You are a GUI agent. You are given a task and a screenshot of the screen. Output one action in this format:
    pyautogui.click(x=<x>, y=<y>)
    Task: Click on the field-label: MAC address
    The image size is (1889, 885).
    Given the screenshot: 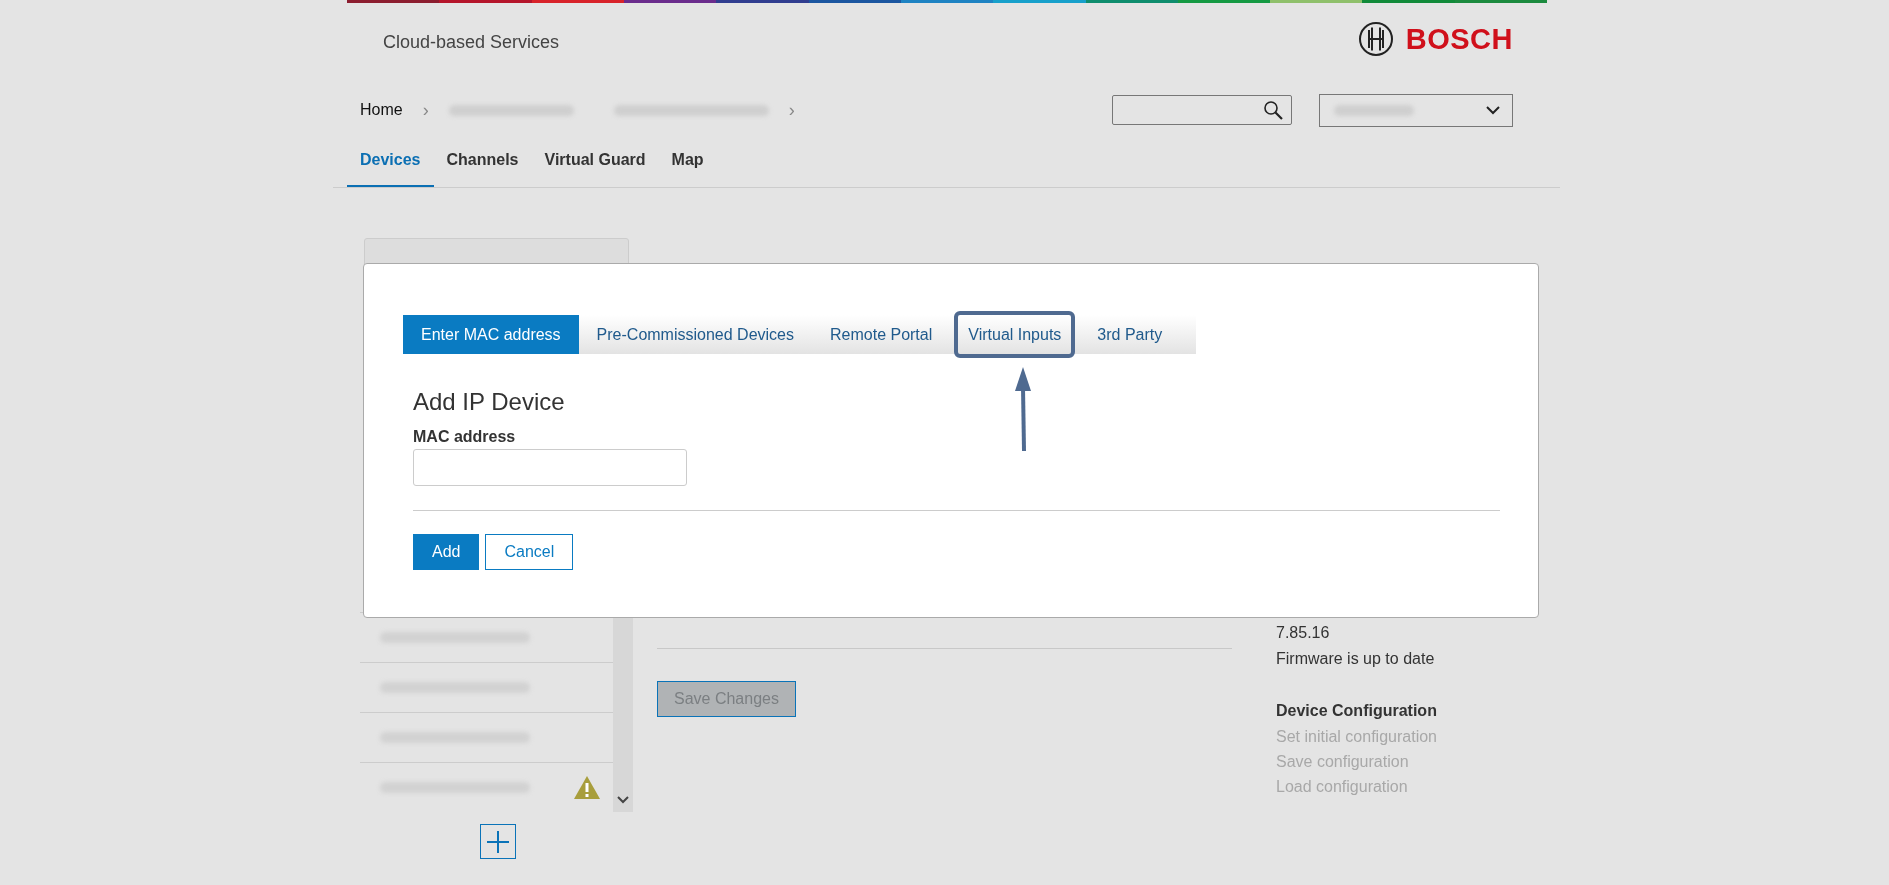 What is the action you would take?
    pyautogui.click(x=465, y=437)
    